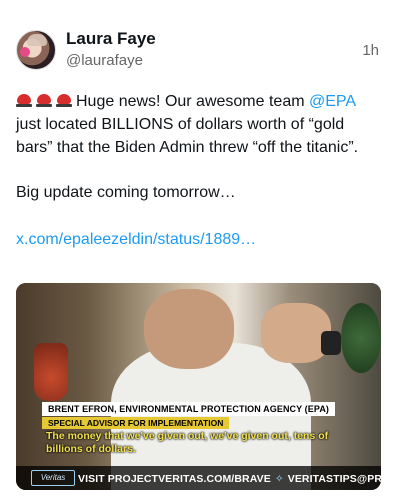  I want to click on author-handle: @laurafaye, so click(104, 60).